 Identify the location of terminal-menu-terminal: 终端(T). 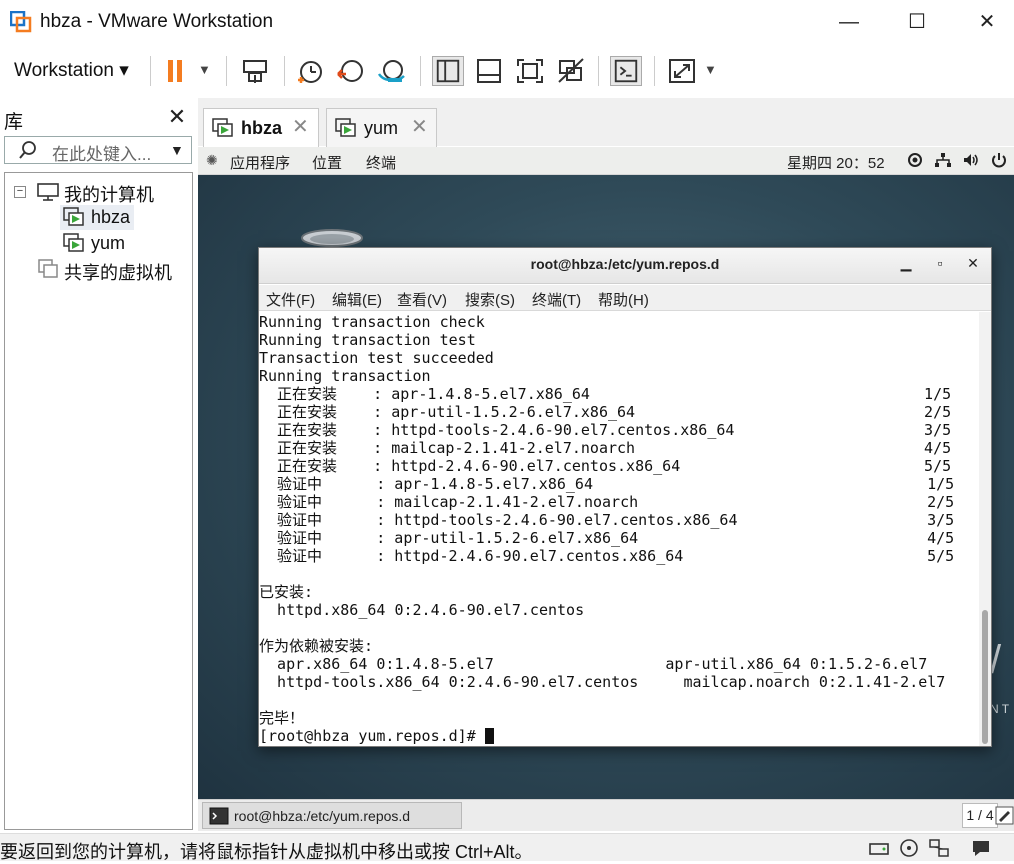
(556, 299).